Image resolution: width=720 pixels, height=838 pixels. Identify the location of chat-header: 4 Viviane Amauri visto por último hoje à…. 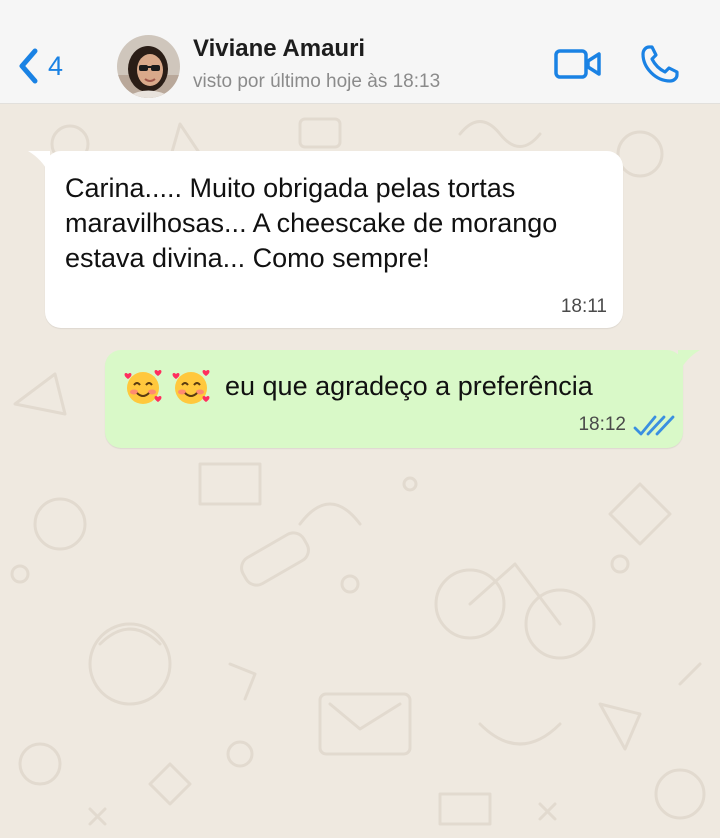
(360, 52).